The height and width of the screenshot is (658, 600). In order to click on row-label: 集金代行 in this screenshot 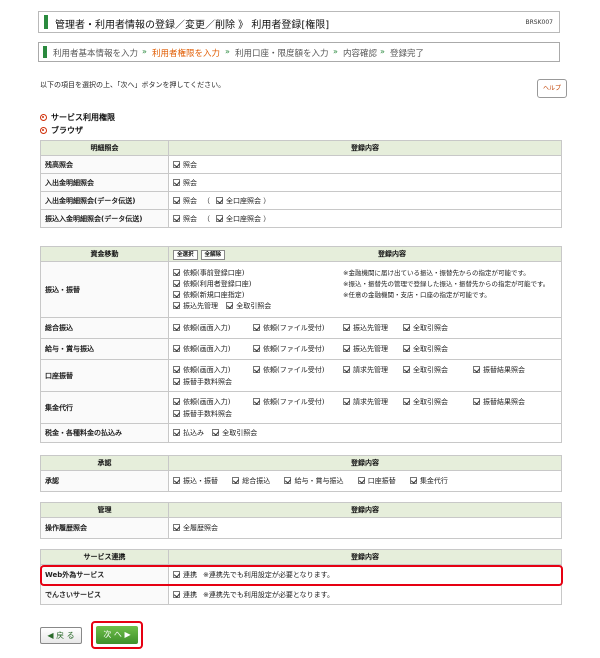, I will do `click(104, 407)`.